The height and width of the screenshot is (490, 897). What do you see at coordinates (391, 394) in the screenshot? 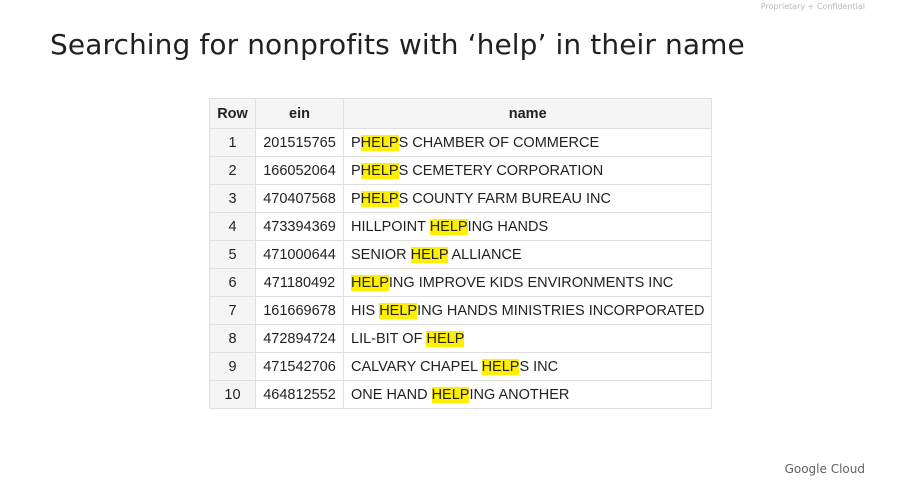
I see `name-text: ONE HAND` at bounding box center [391, 394].